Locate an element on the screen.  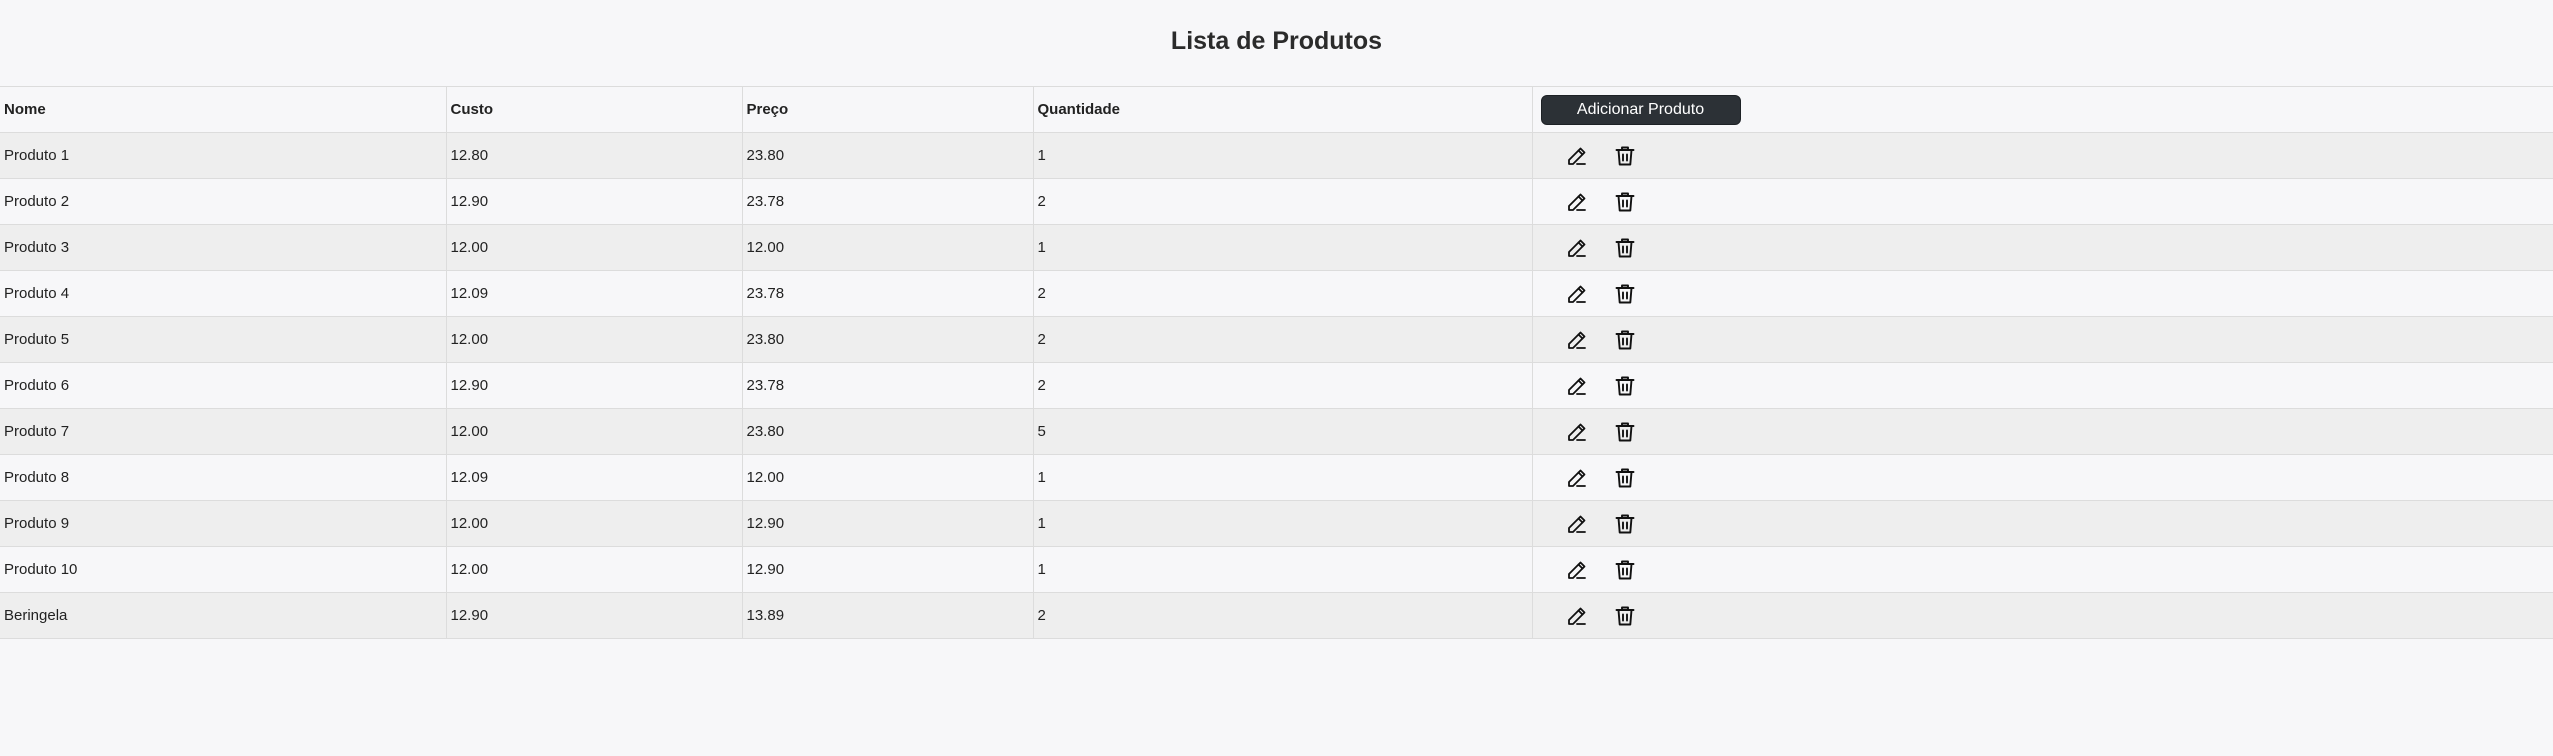
column-header-quantidade: Quantidade is located at coordinates (1283, 109).